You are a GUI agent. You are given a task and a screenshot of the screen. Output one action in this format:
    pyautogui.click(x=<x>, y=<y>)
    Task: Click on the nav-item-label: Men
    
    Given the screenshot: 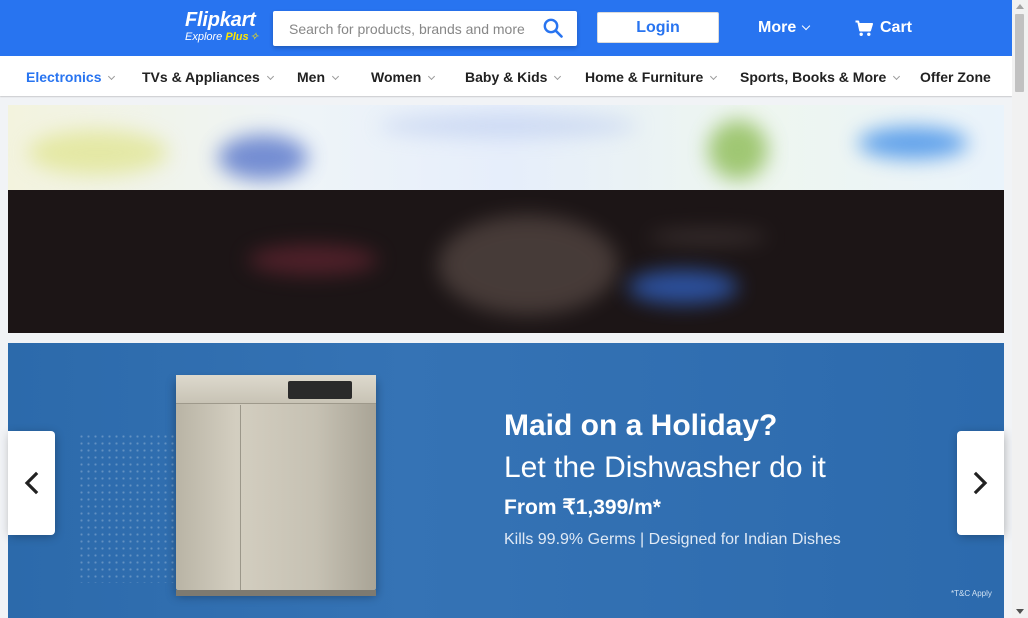 What is the action you would take?
    pyautogui.click(x=311, y=77)
    